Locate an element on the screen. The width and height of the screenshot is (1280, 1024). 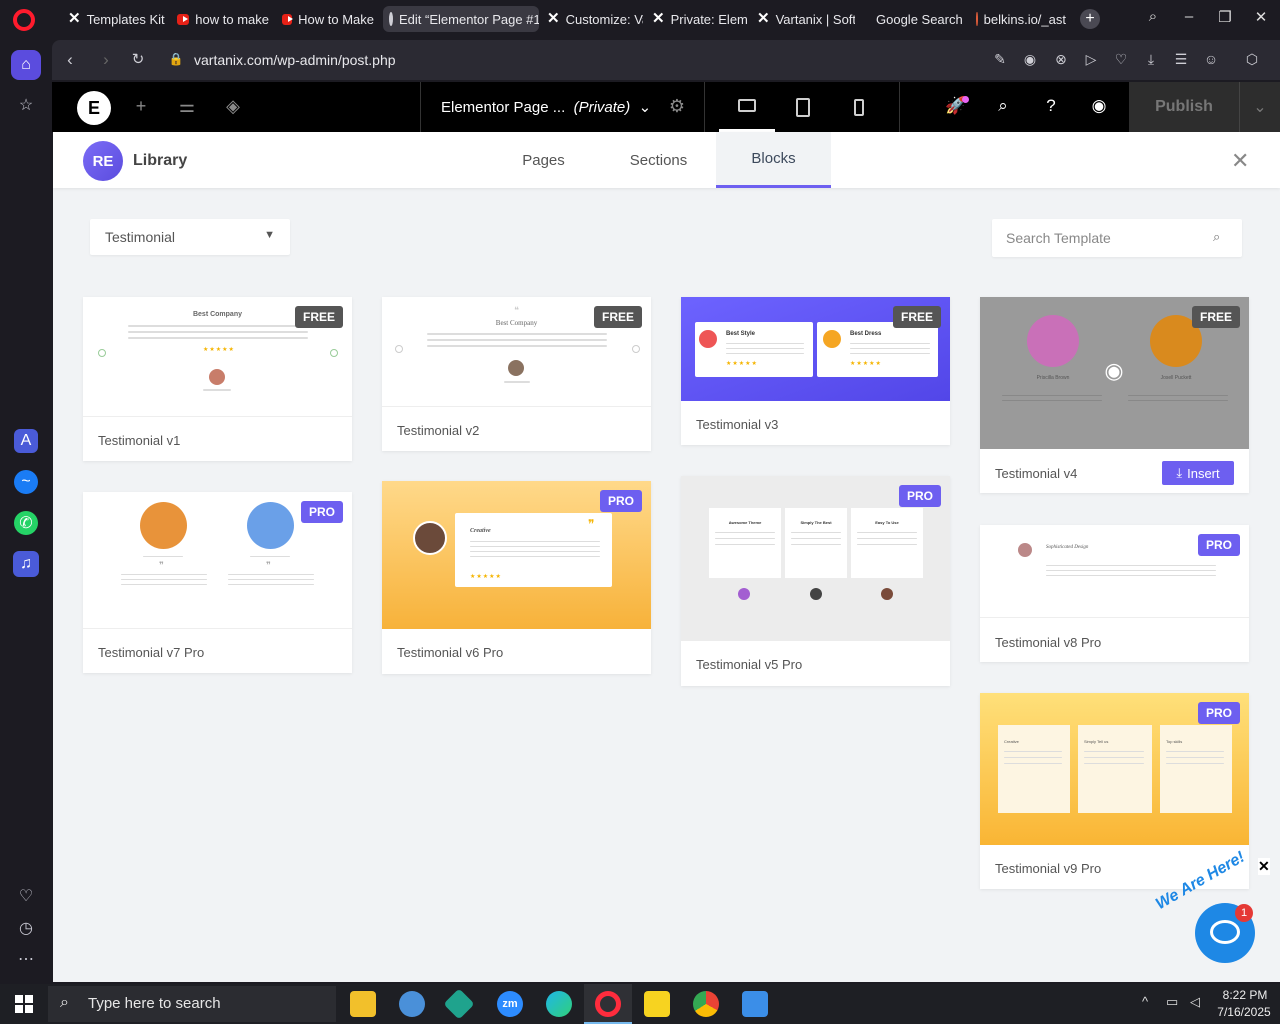
home-icon: ⌂ is located at coordinates (26, 65).